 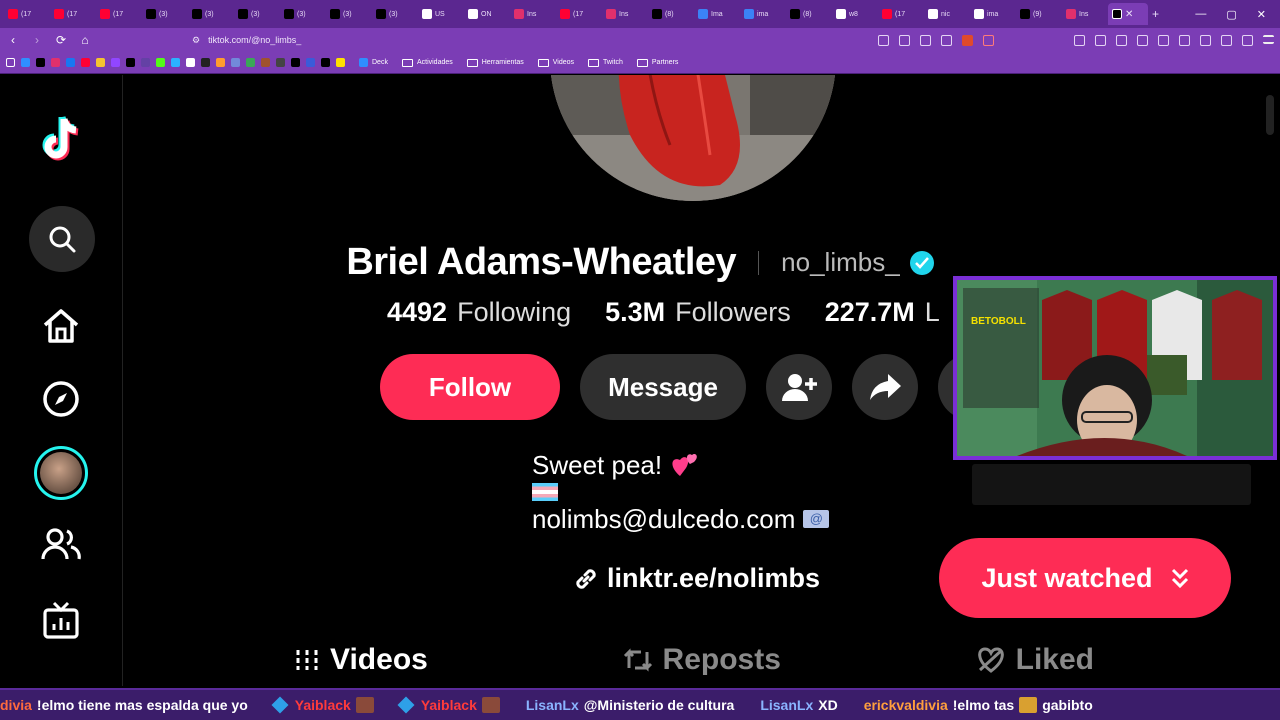 What do you see at coordinates (61, 620) in the screenshot?
I see `live-nav-button` at bounding box center [61, 620].